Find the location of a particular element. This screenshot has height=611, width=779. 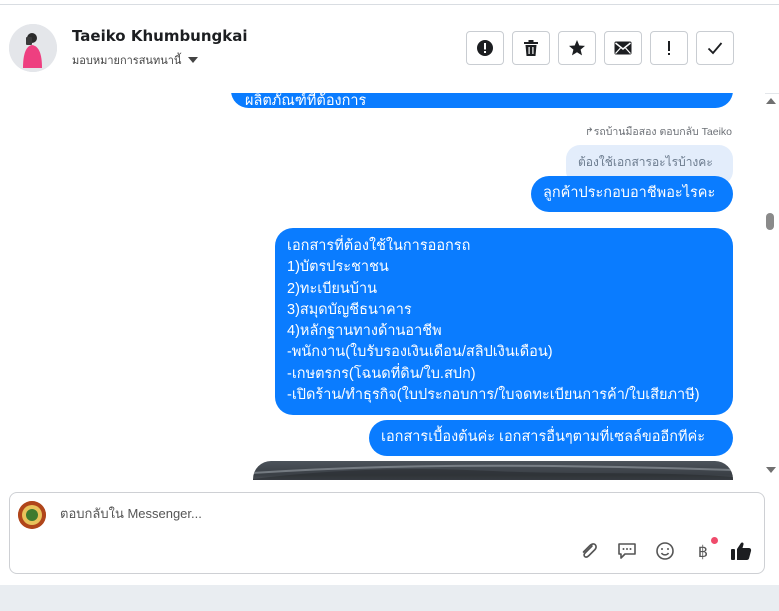

message-text: ลูกค้าประกอบอาชีพอะไรคะ is located at coordinates (629, 193).